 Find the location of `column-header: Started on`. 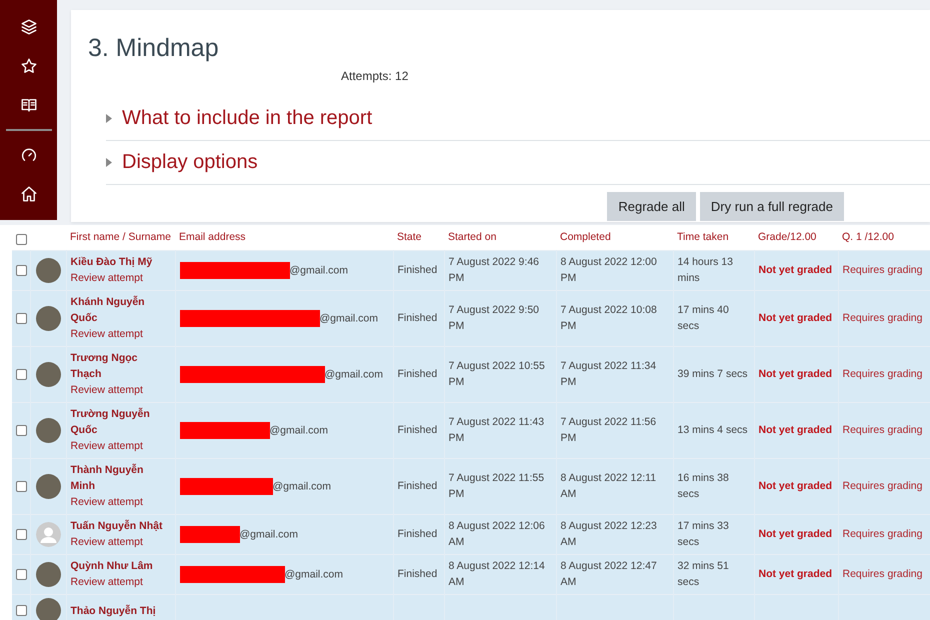

column-header: Started on is located at coordinates (500, 237).